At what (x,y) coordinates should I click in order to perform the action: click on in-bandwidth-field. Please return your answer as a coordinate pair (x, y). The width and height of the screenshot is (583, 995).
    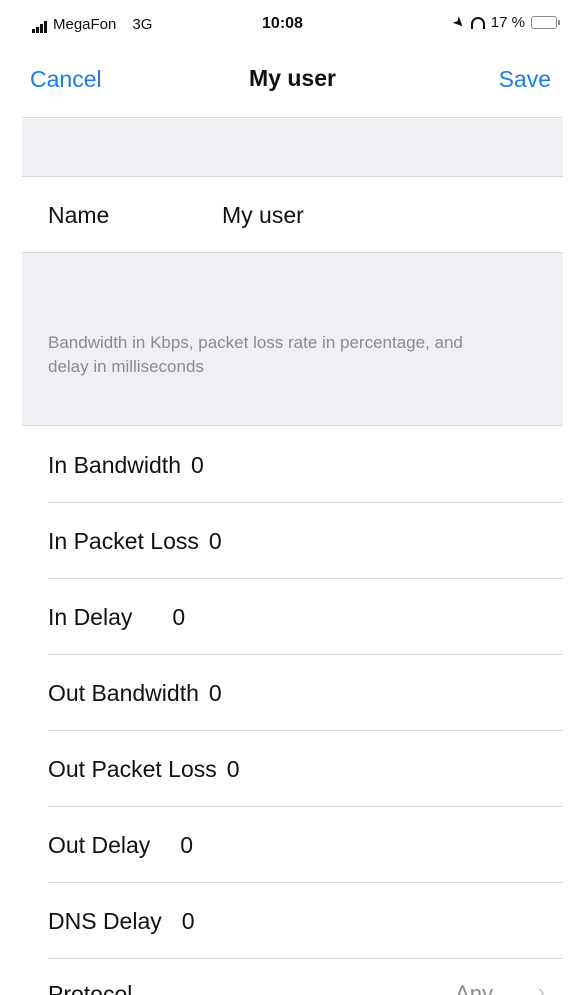
    Looking at the image, I should click on (290, 465).